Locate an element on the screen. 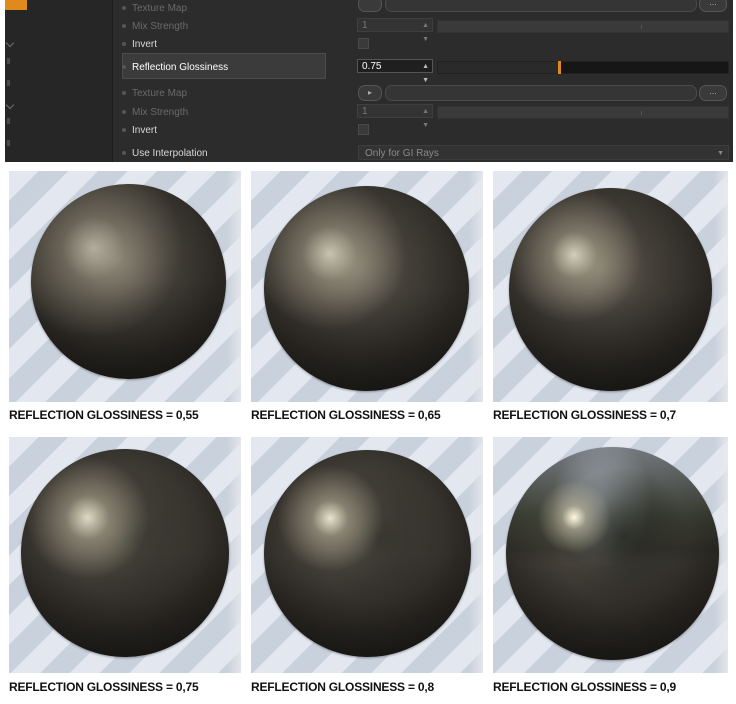 The height and width of the screenshot is (704, 736). left-column is located at coordinates (59, 81).